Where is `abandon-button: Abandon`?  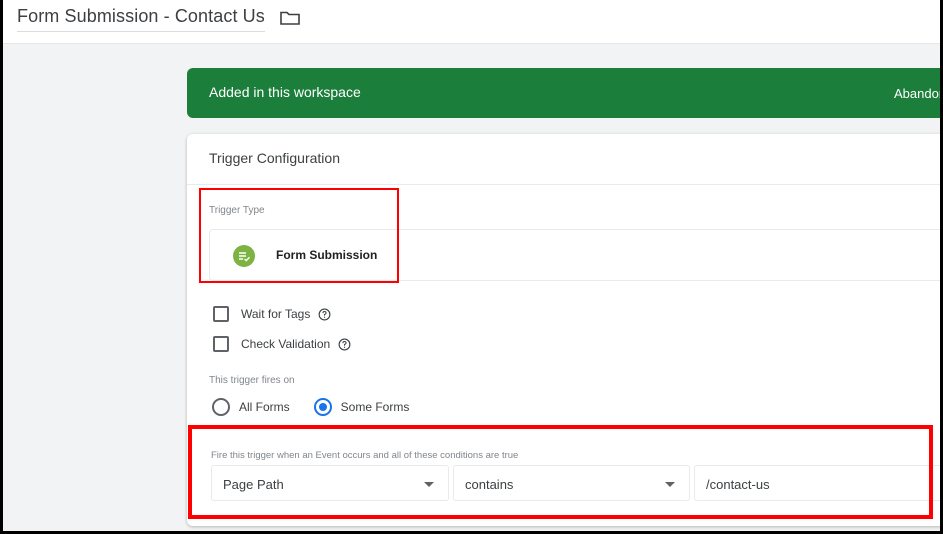 abandon-button: Abandon is located at coordinates (917, 93).